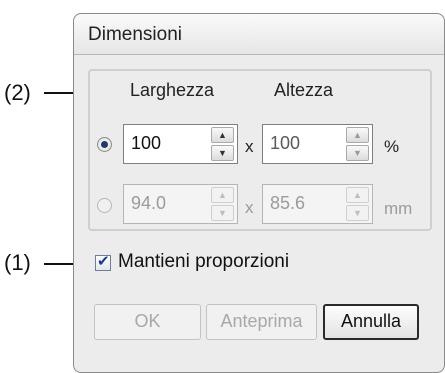  I want to click on width-mm-spinbox: 94.0 ▲ ▼, so click(180, 204).